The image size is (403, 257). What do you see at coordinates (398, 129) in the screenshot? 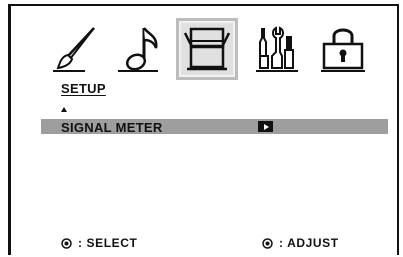
I see `frame-right-line` at bounding box center [398, 129].